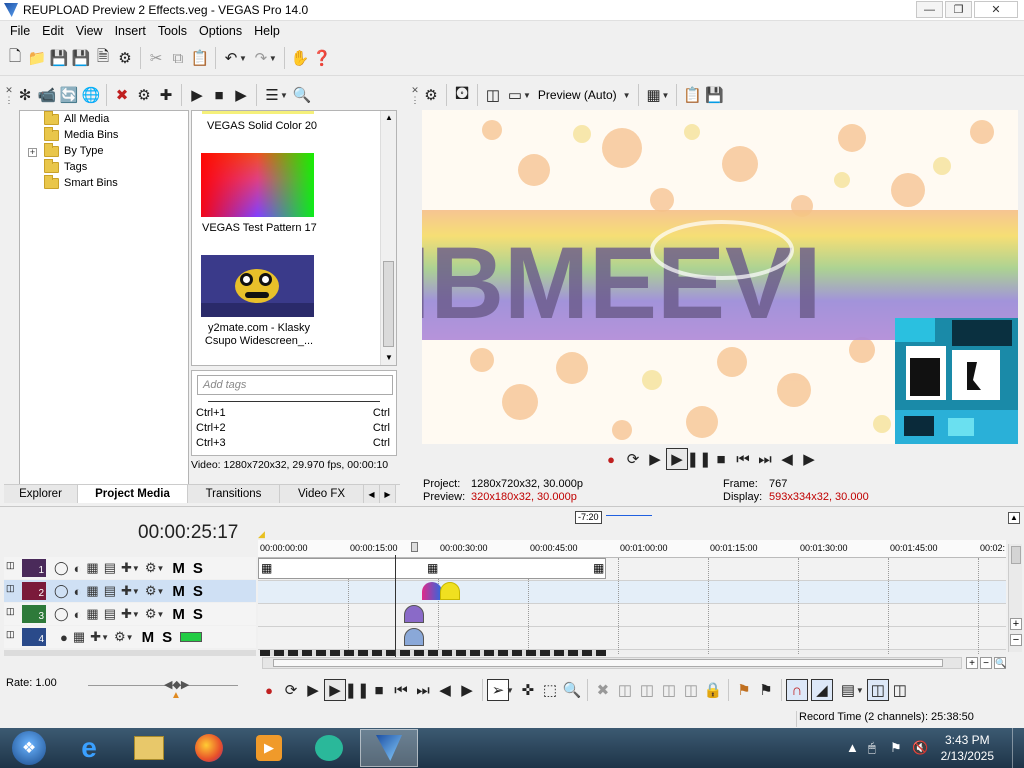 The image size is (1024, 768). Describe the element at coordinates (920, 748) in the screenshot. I see `volume-muted-icon: 🔇` at that location.